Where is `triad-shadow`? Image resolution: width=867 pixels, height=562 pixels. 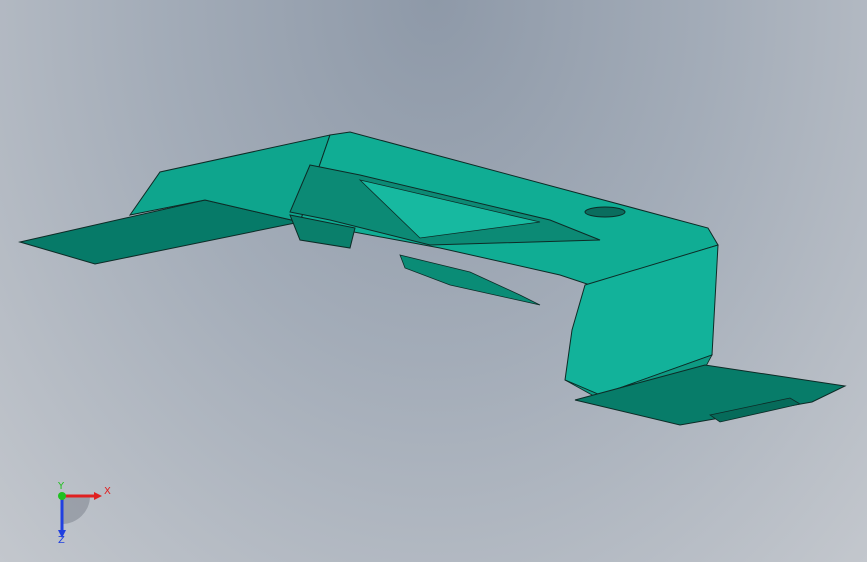
triad-shadow is located at coordinates (76, 510).